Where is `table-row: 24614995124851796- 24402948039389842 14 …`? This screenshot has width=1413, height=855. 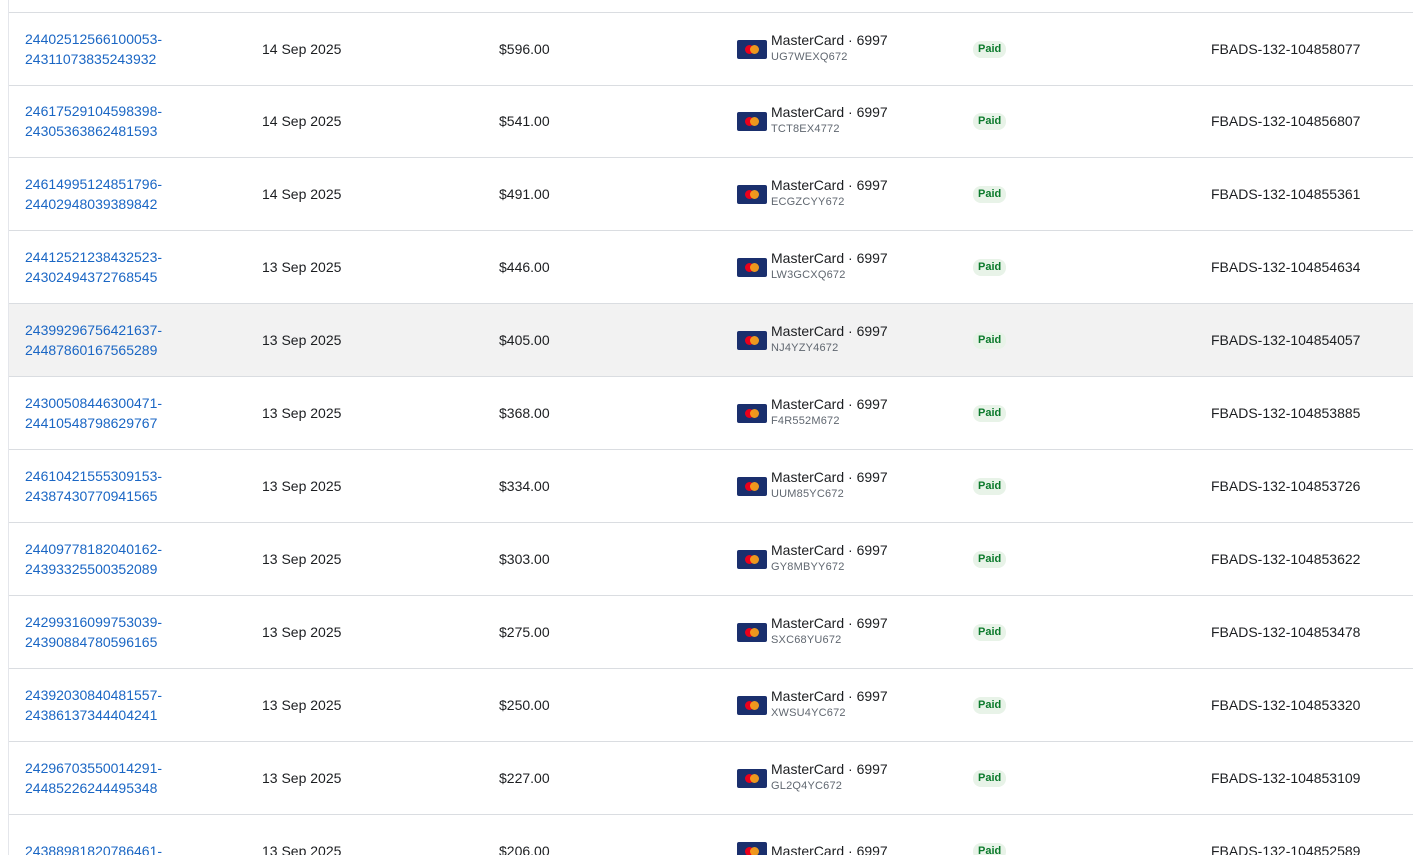 table-row: 24614995124851796- 24402948039389842 14 … is located at coordinates (711, 194).